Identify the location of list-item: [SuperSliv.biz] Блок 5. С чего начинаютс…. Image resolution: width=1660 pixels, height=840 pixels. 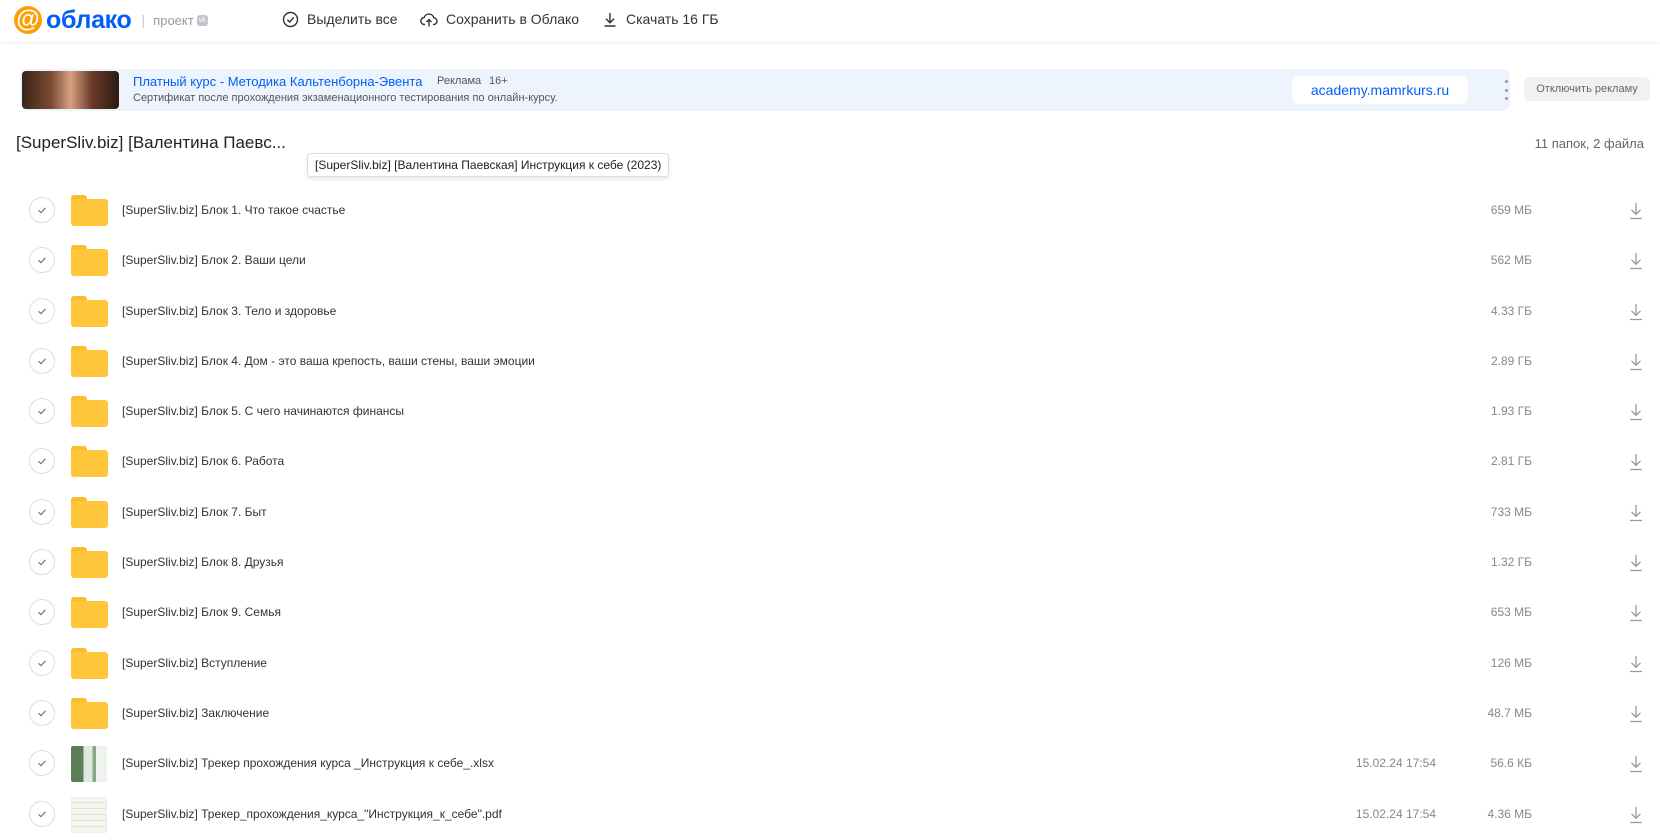
(830, 412).